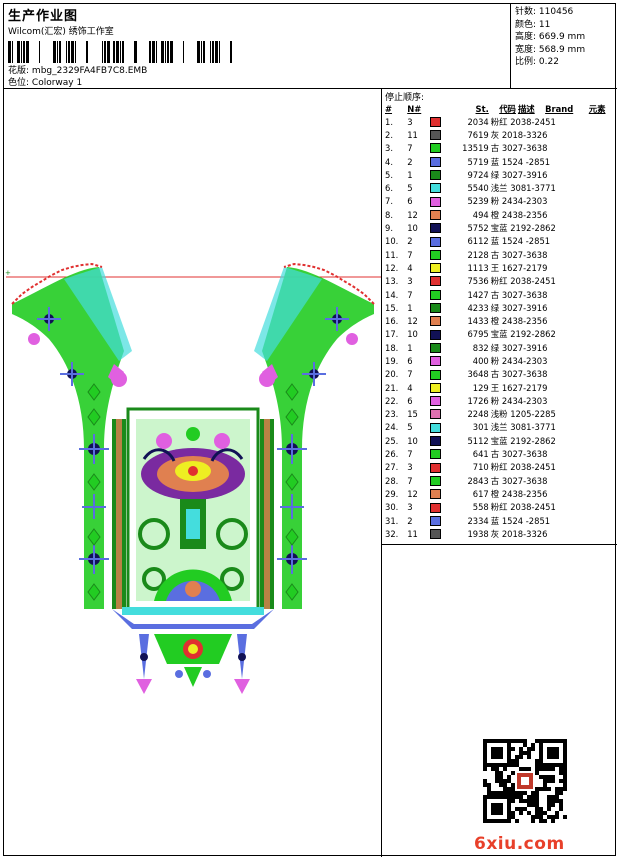 Image resolution: width=620 pixels, height=861 pixels. Describe the element at coordinates (45, 81) in the screenshot. I see `colorway-row: 色位: Colorway 1` at that location.